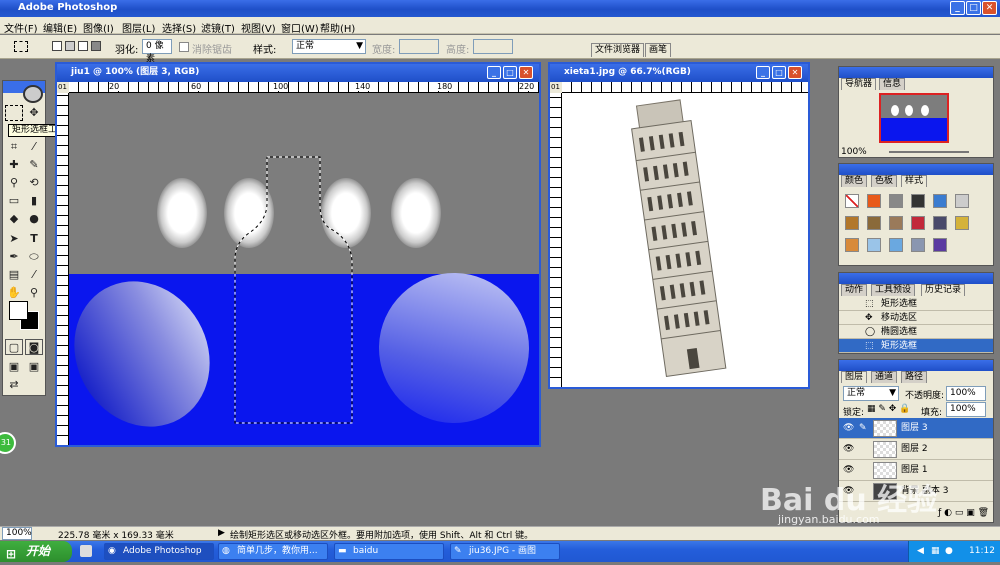 The image size is (1000, 565). Describe the element at coordinates (957, 8) in the screenshot. I see `minimize-icon: _` at that location.